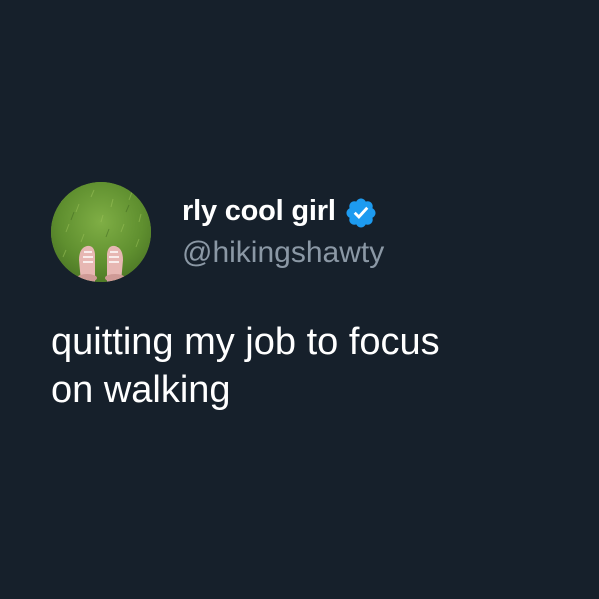 This screenshot has height=599, width=599. I want to click on tweet-text: quitting my job to focus on walking, so click(301, 366).